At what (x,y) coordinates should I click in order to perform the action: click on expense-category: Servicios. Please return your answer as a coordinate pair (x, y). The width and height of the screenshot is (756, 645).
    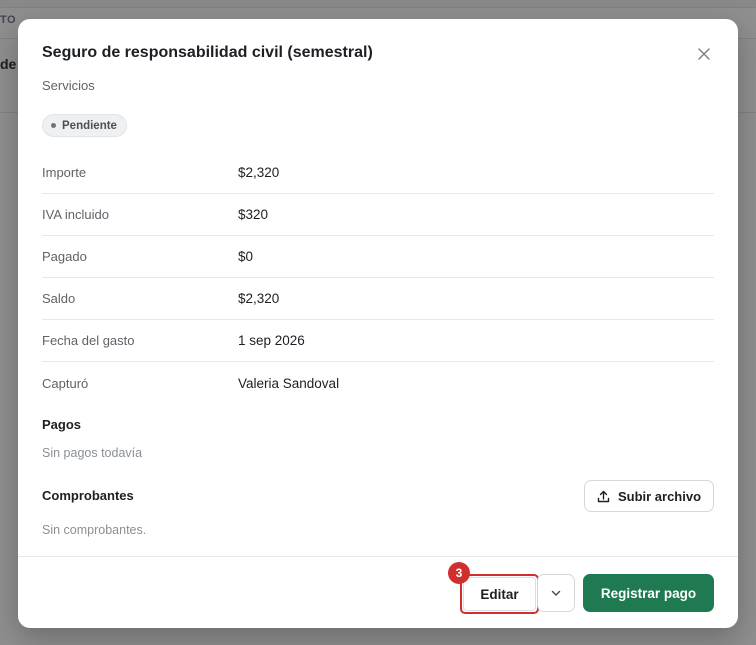
    Looking at the image, I should click on (68, 85).